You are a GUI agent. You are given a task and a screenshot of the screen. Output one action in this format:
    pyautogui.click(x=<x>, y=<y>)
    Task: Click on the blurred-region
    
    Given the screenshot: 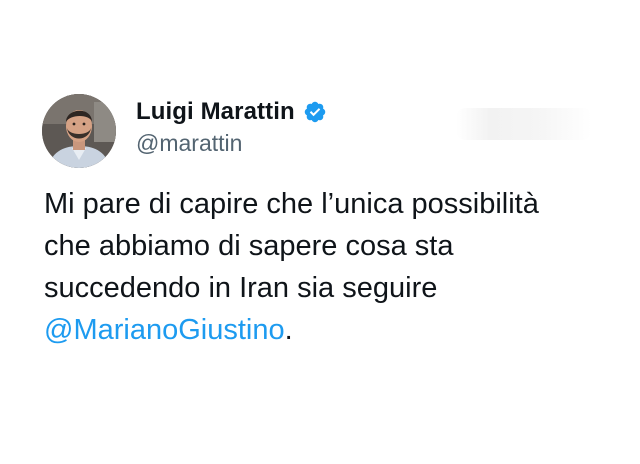 What is the action you would take?
    pyautogui.click(x=524, y=124)
    